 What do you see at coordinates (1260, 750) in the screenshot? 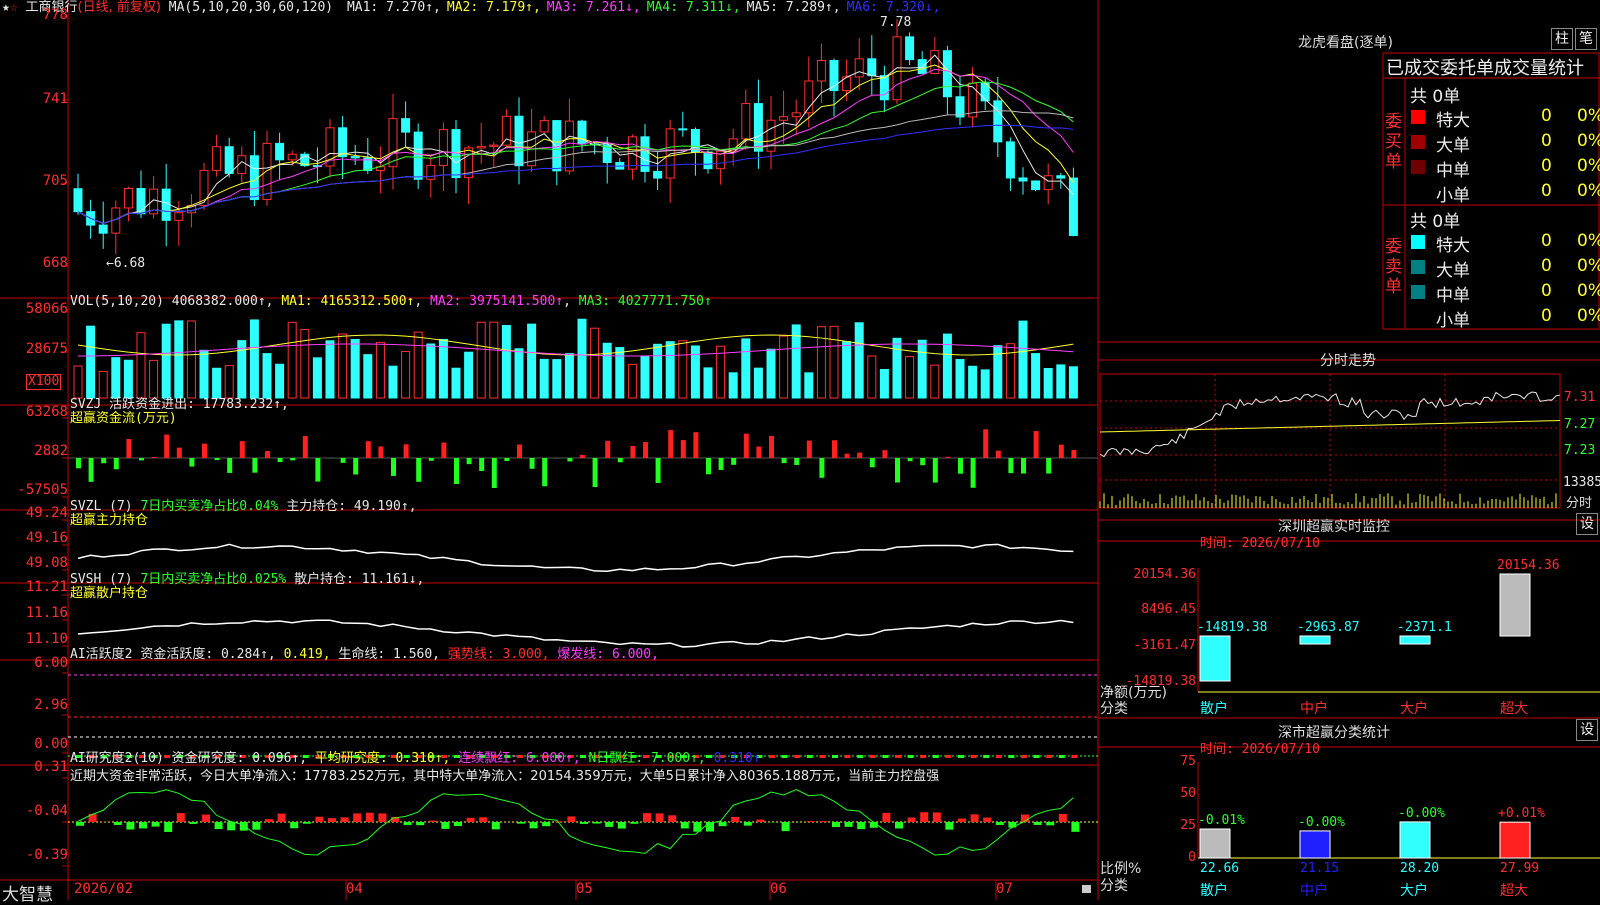
I see `stat2-time: 时间: 2026/07/10` at bounding box center [1260, 750].